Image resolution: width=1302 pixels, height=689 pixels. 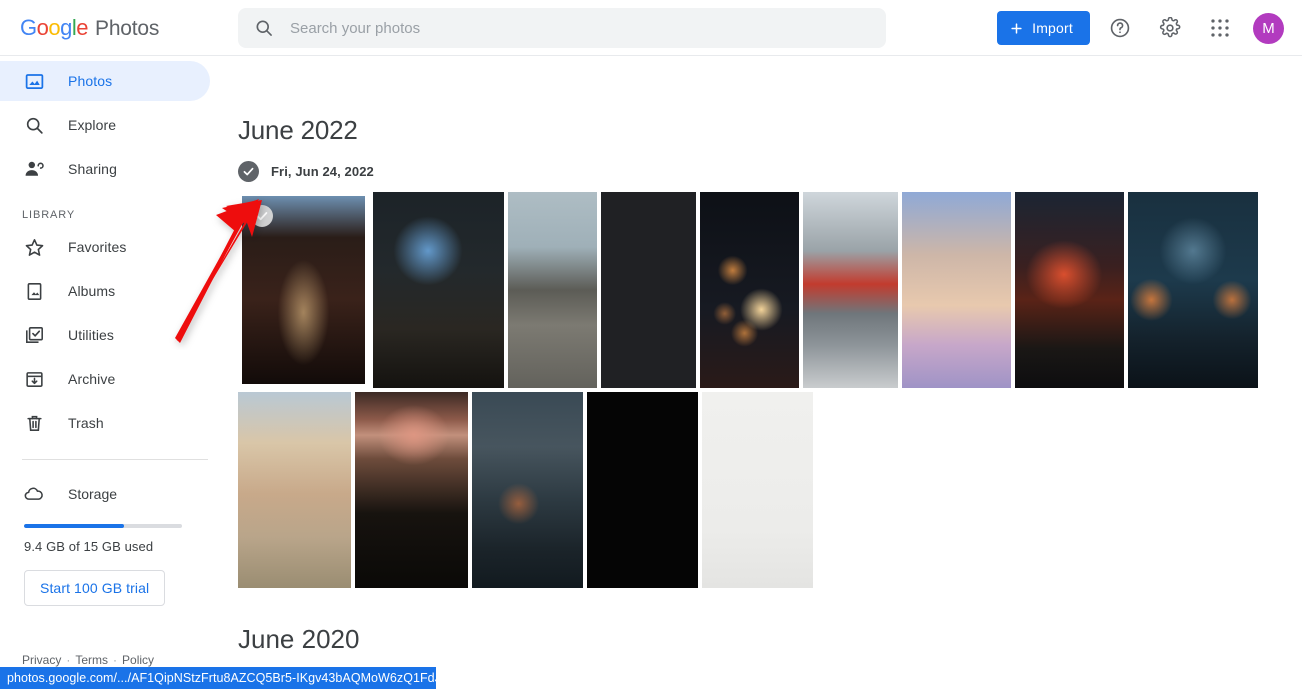 I want to click on help-circle-icon, so click(x=1120, y=28).